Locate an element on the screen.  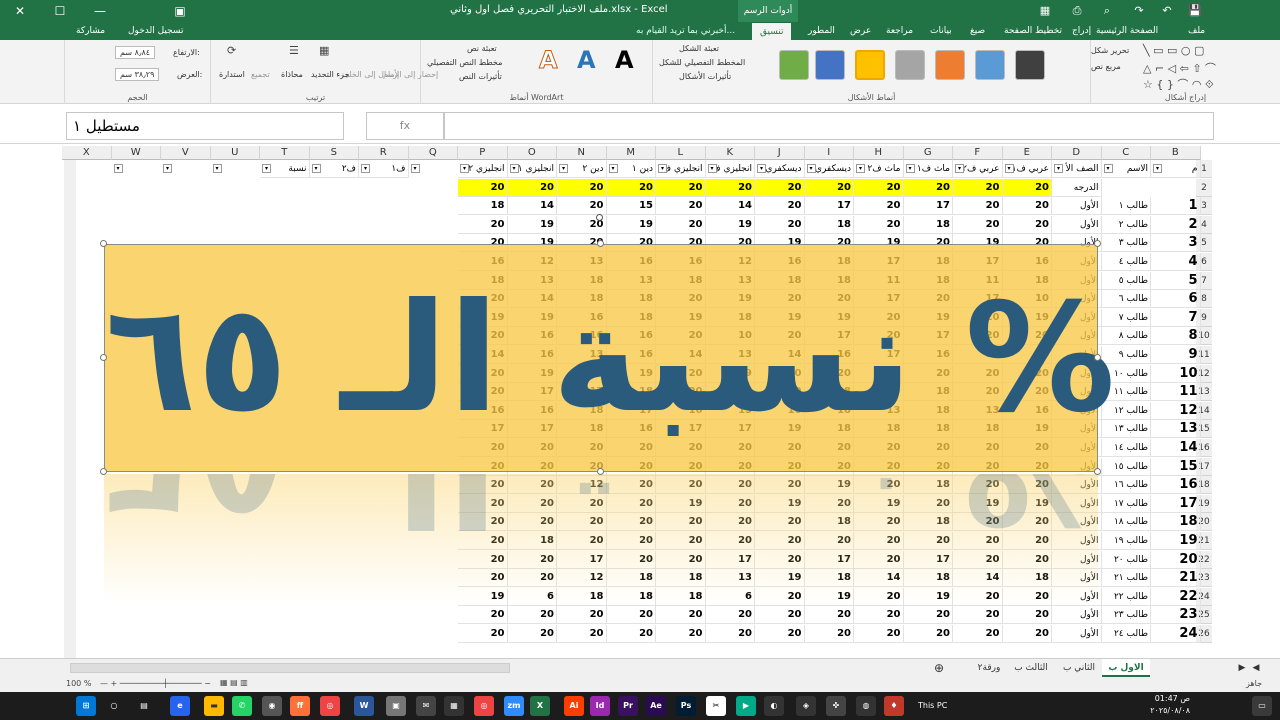
student-number-cell: 23 is located at coordinates (1176, 615).